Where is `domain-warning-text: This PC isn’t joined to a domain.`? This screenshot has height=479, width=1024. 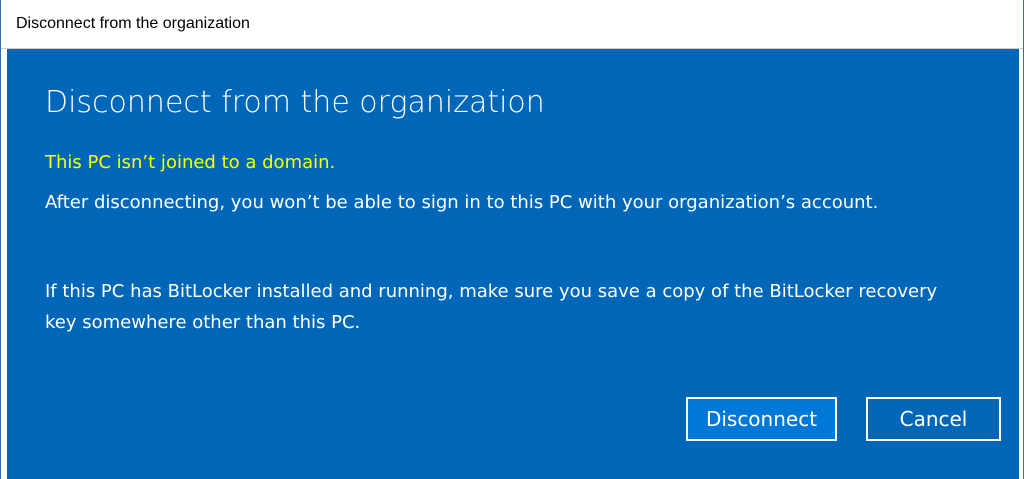 domain-warning-text: This PC isn’t joined to a domain. is located at coordinates (190, 162).